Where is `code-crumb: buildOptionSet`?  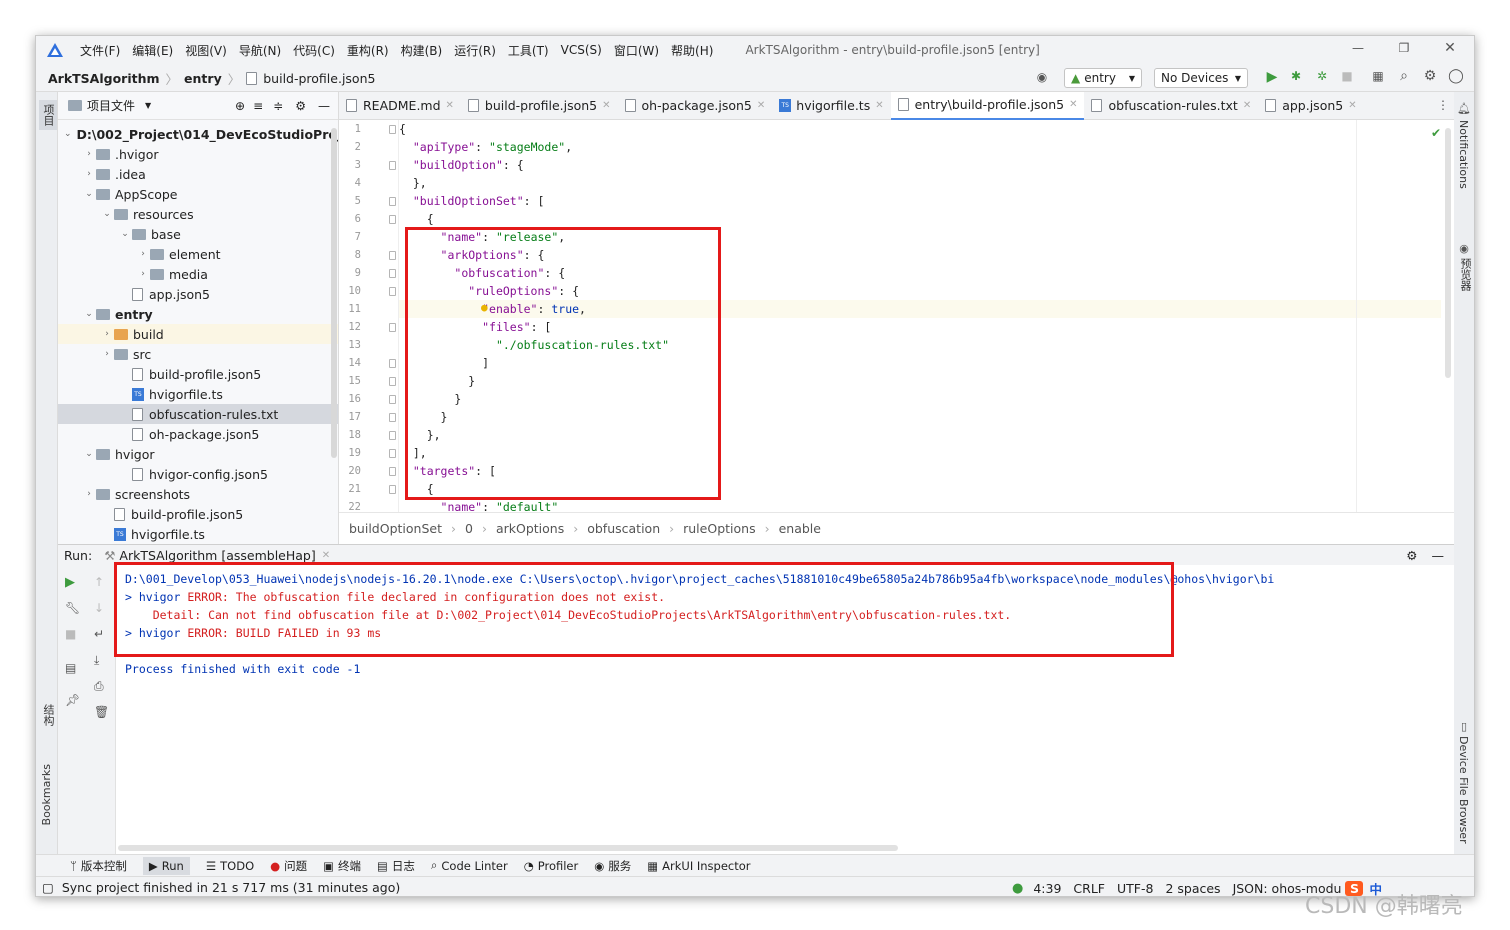 code-crumb: buildOptionSet is located at coordinates (395, 528).